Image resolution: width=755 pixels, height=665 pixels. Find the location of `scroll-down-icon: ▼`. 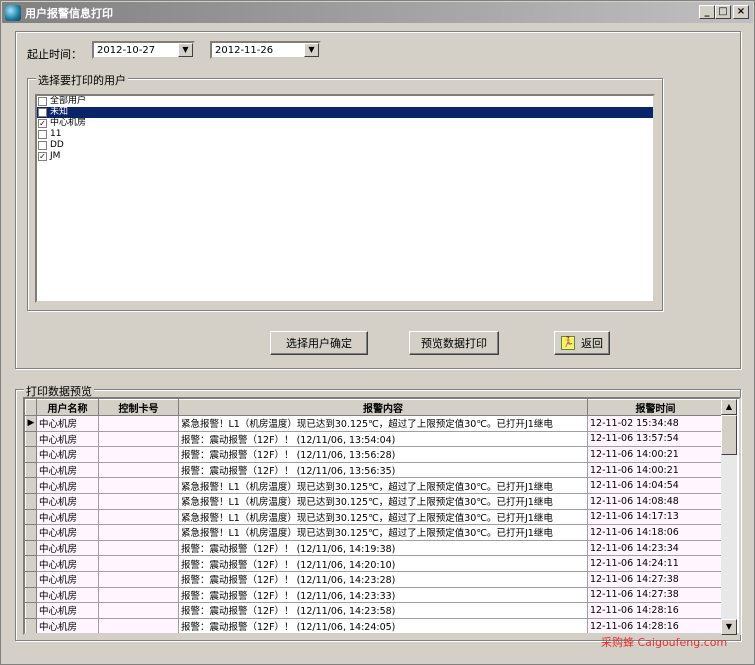

scroll-down-icon: ▼ is located at coordinates (729, 627).